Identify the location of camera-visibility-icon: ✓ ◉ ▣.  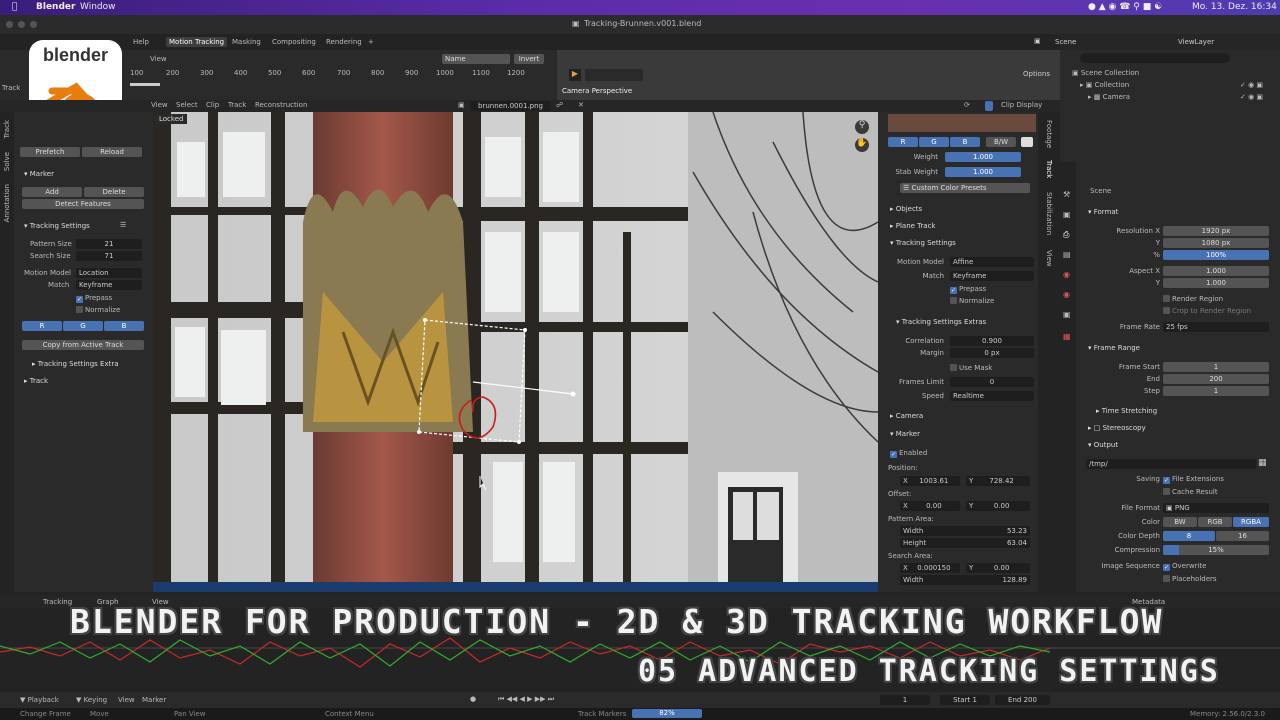
(1251, 97).